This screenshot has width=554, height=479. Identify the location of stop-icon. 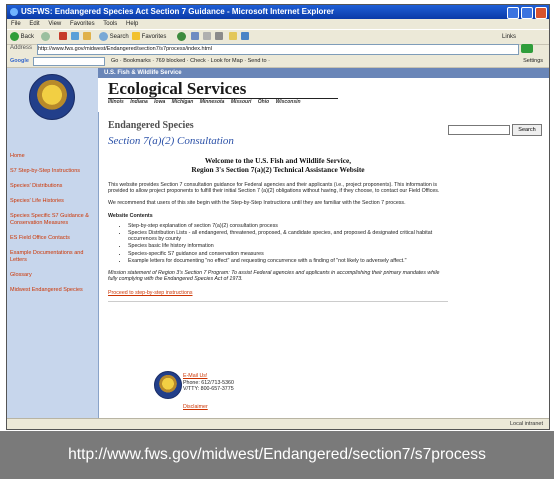
(63, 36).